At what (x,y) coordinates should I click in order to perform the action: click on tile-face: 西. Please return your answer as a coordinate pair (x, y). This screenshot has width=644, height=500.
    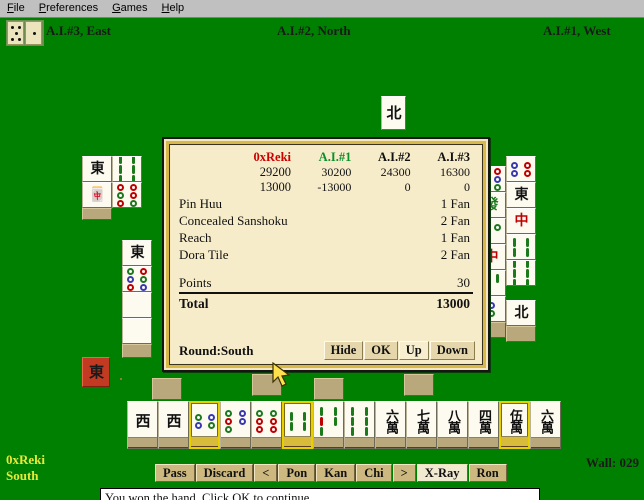
    Looking at the image, I should click on (173, 420).